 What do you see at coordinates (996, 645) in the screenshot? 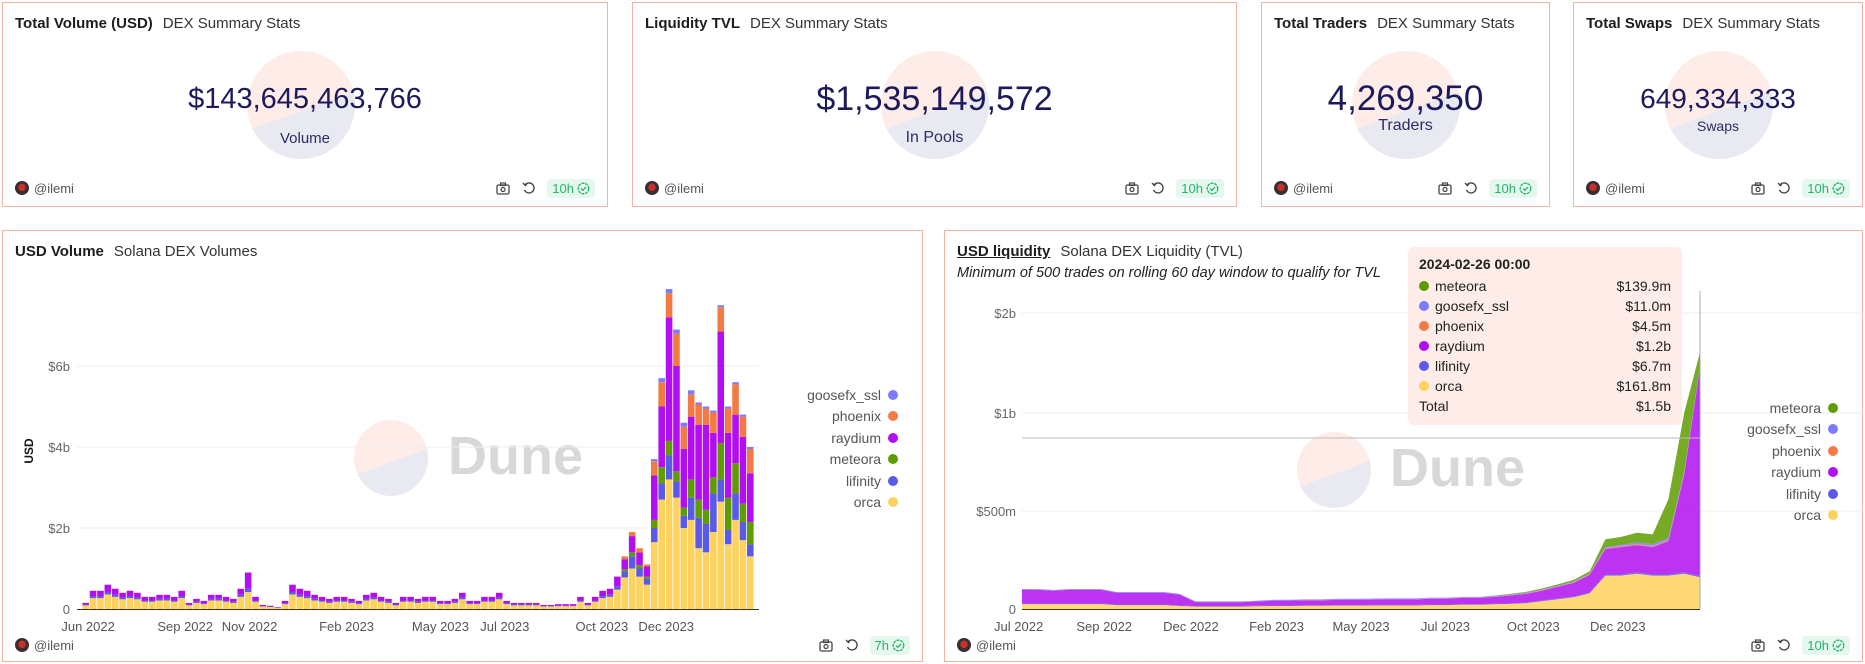
I see `author-link: @ilemi` at bounding box center [996, 645].